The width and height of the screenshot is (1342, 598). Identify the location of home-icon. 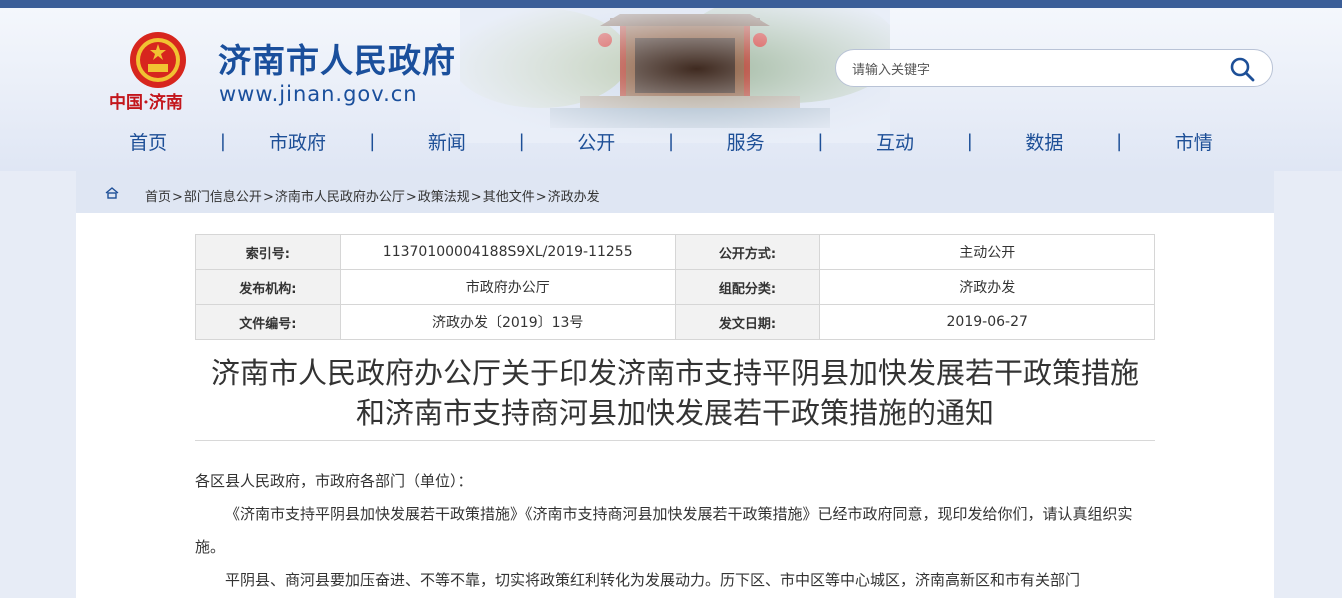
(112, 193).